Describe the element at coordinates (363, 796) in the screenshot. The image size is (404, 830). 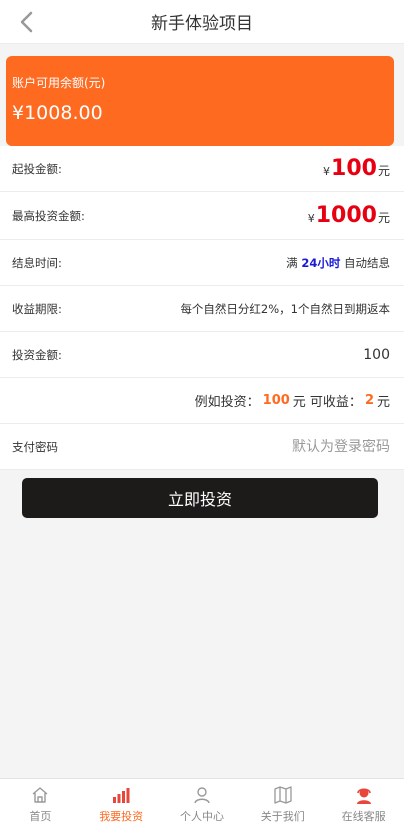
I see `support-agent-icon` at that location.